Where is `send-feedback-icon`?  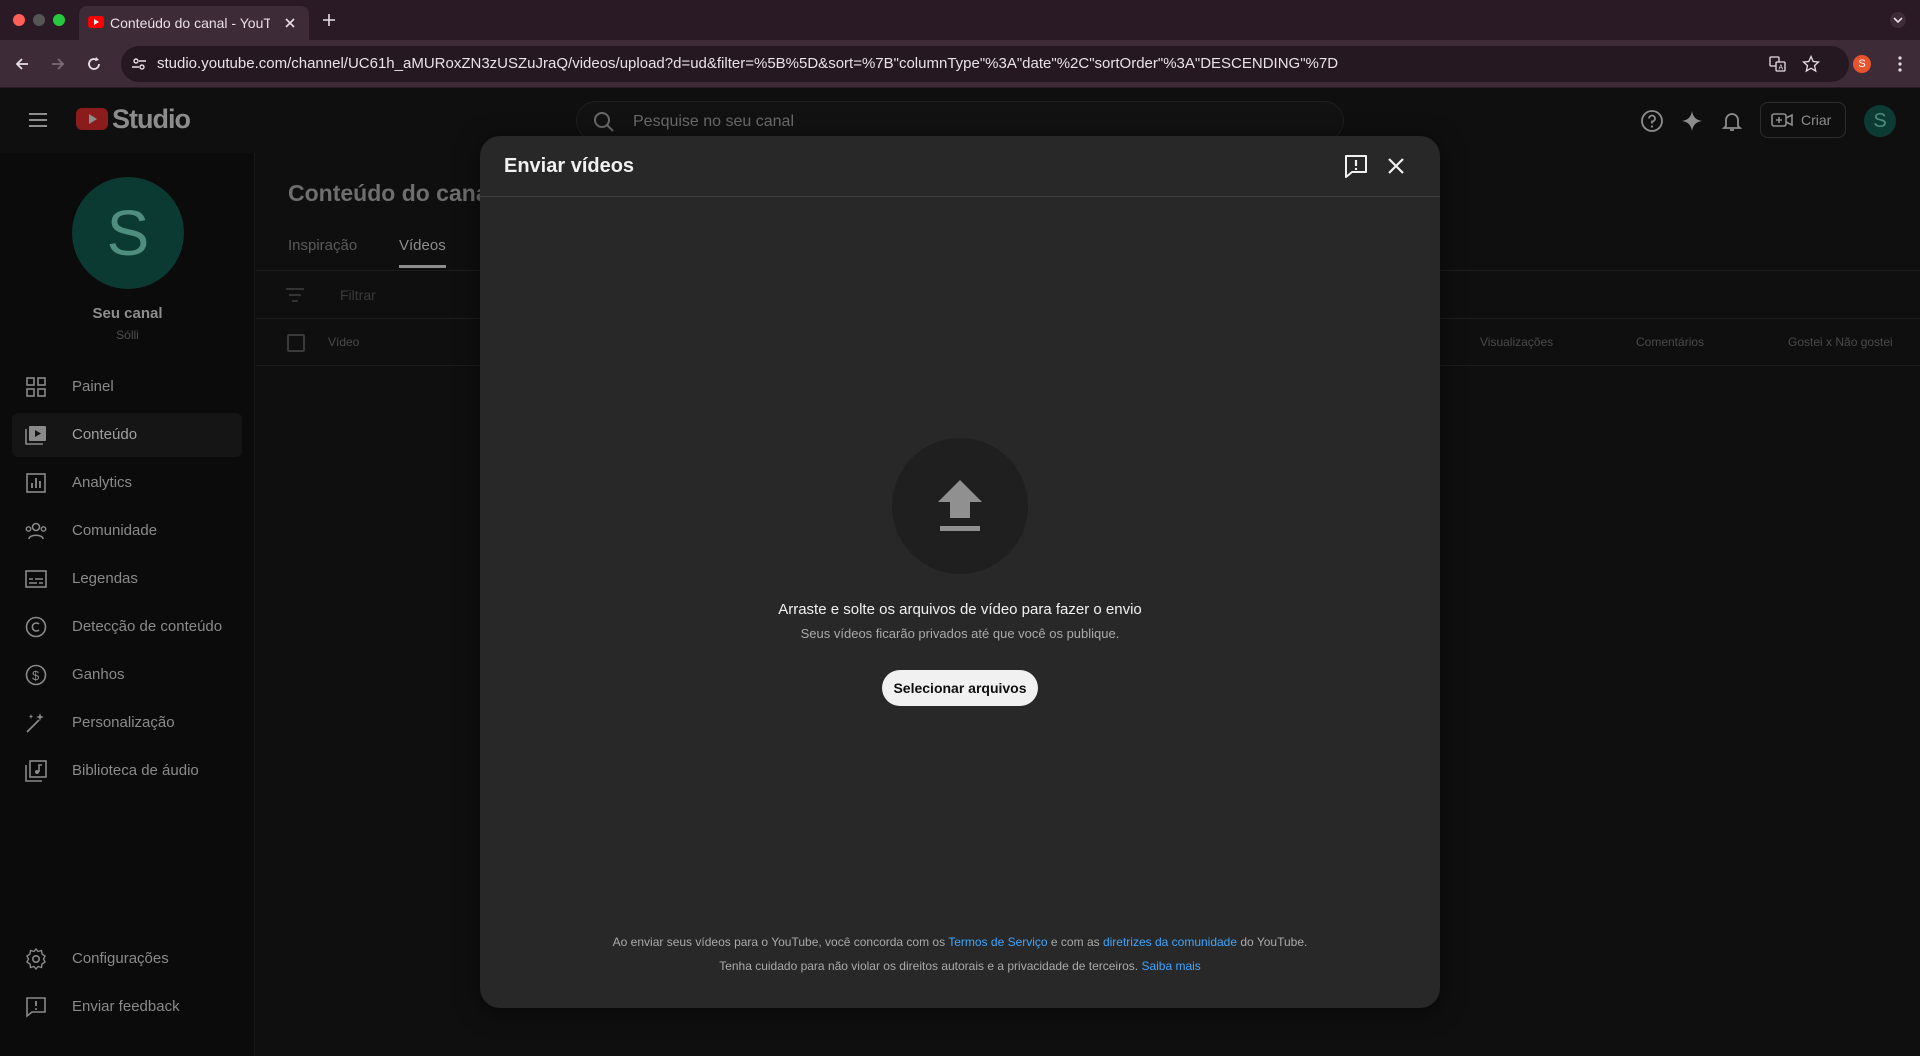
send-feedback-icon is located at coordinates (1356, 166).